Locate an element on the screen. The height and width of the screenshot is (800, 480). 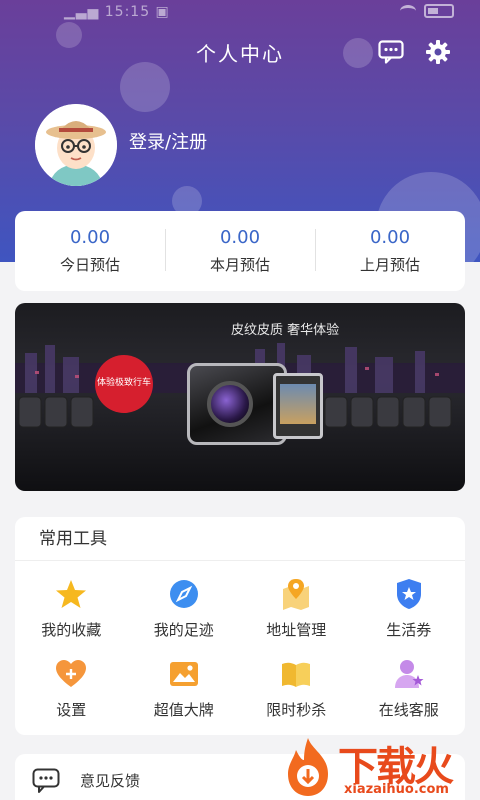
avatar is located at coordinates (76, 145).